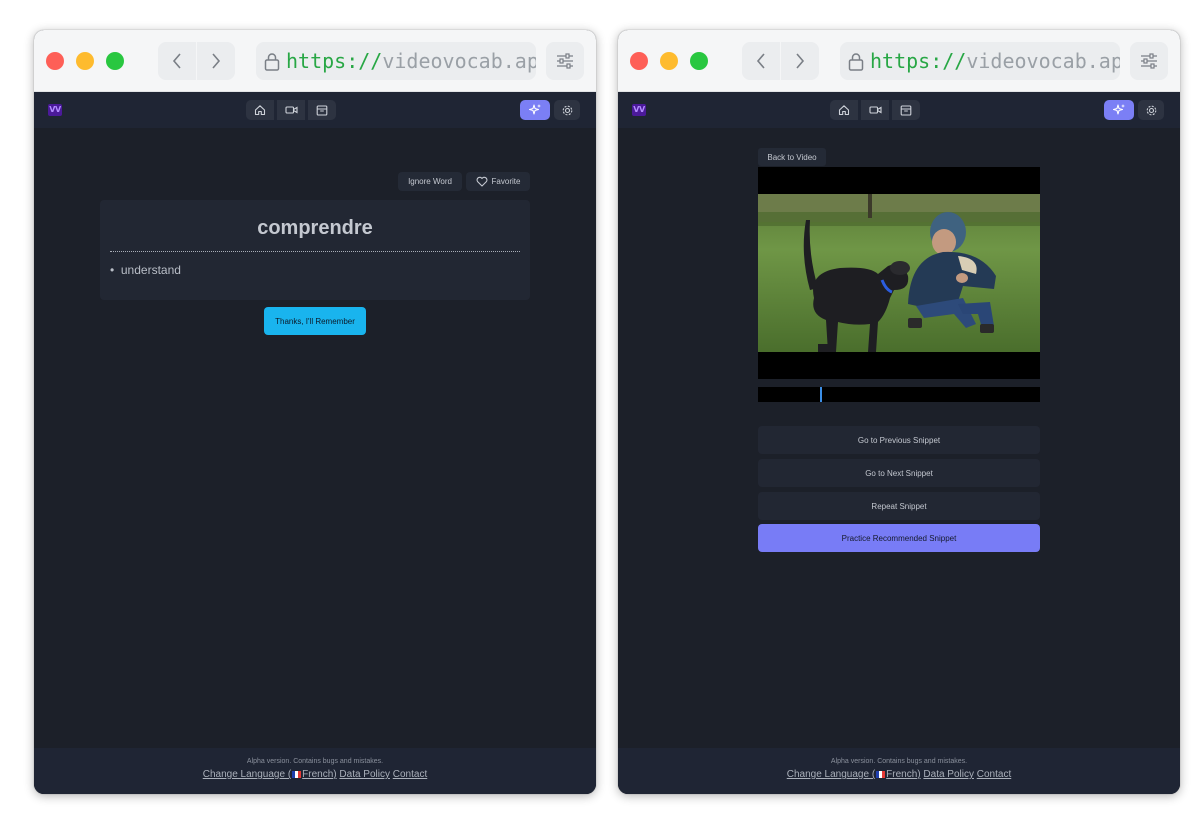 The width and height of the screenshot is (1200, 826). Describe the element at coordinates (899, 538) in the screenshot. I see `practice-recommended-snippet-button: Practice Recommended Snippet` at that location.